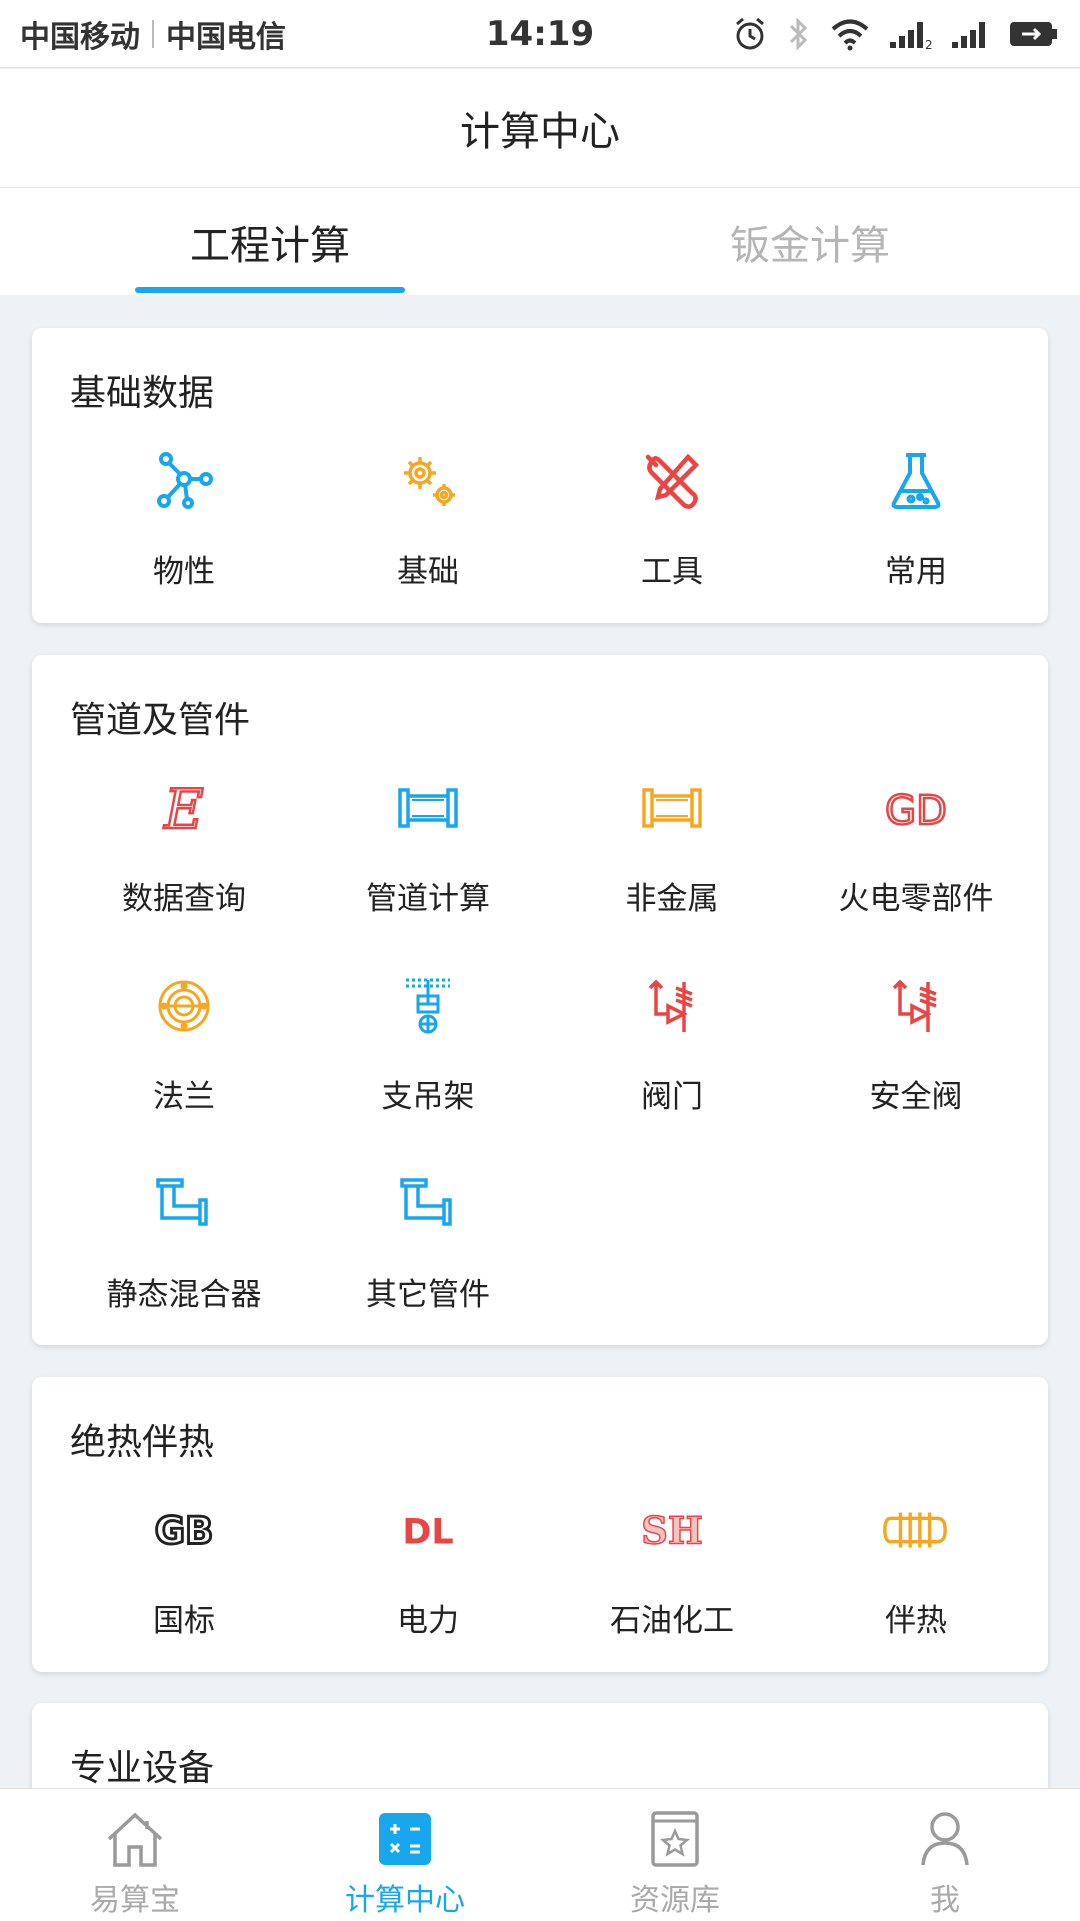 The image size is (1080, 1921). What do you see at coordinates (672, 1070) in the screenshot?
I see `item-valve: 阀门` at bounding box center [672, 1070].